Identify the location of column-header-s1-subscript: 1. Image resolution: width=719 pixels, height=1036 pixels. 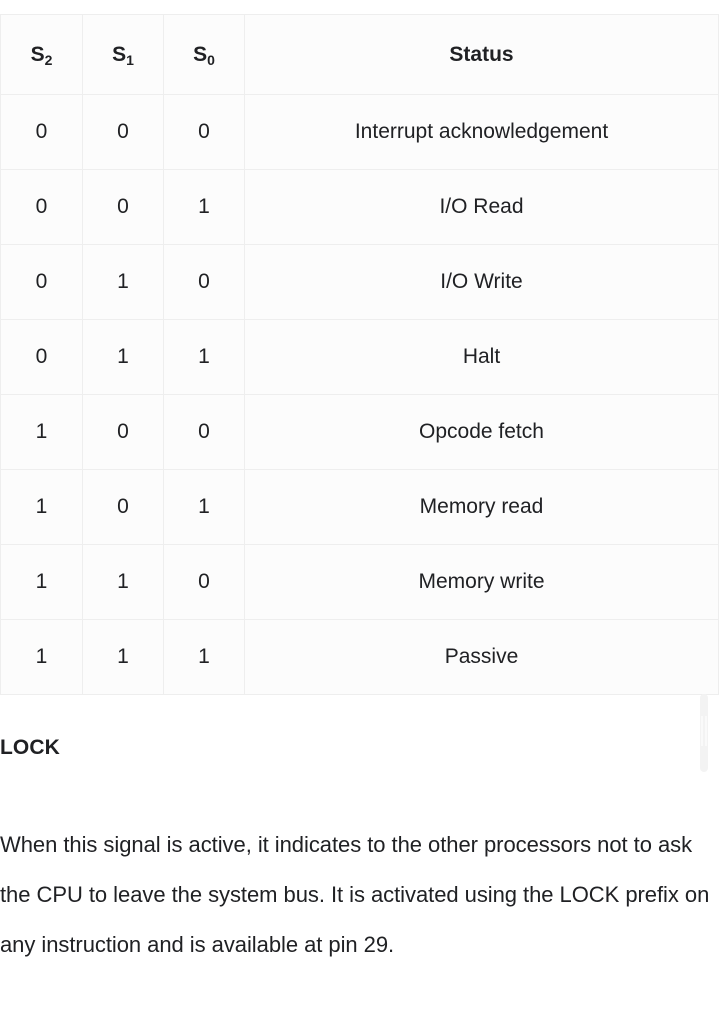
(130, 59).